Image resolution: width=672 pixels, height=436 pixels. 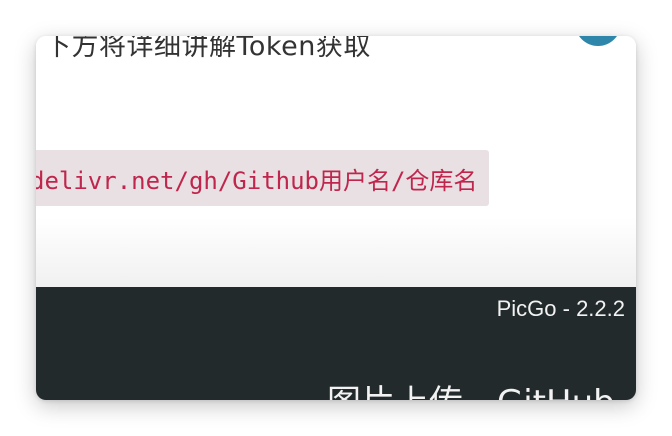 What do you see at coordinates (560, 308) in the screenshot?
I see `app-version-label: PicGo - 2.2.2` at bounding box center [560, 308].